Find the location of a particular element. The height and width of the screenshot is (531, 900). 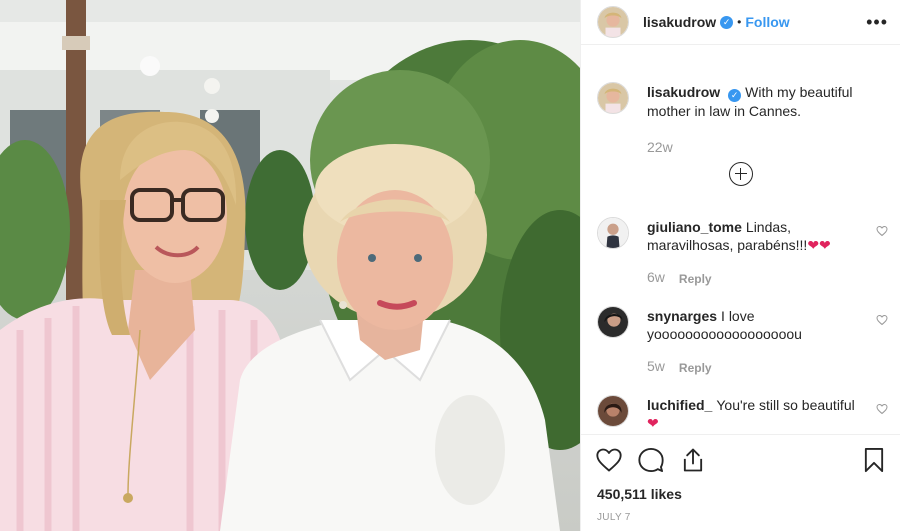

caption-username: lisakudrow is located at coordinates (683, 92).